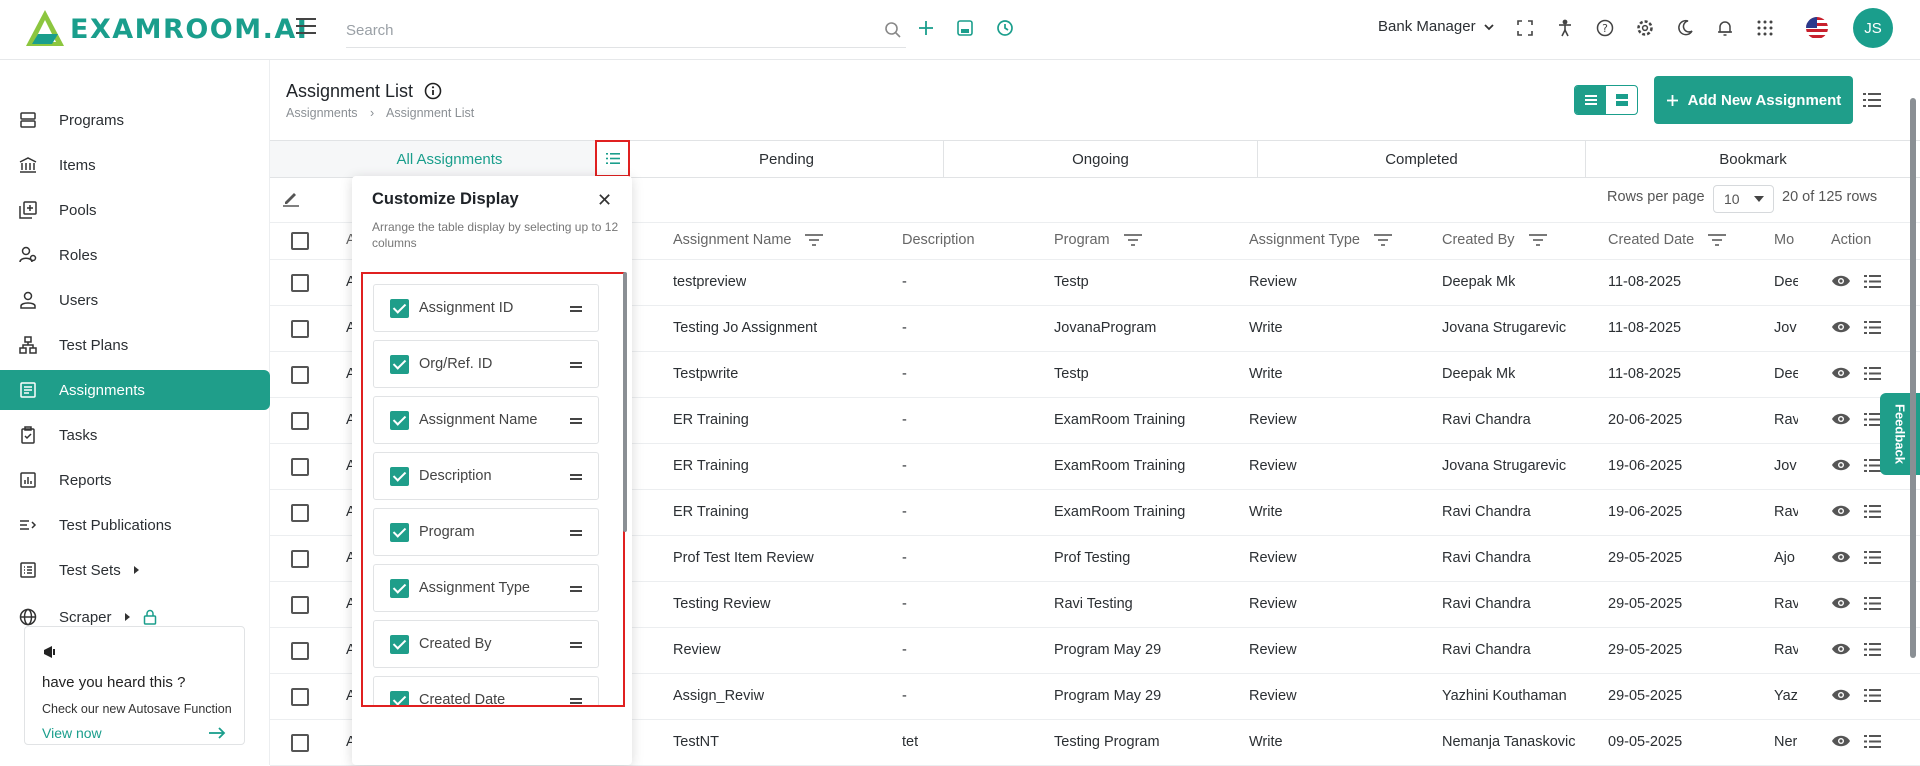 This screenshot has height=766, width=1920. I want to click on rows-per-page-select: 10, so click(1743, 199).